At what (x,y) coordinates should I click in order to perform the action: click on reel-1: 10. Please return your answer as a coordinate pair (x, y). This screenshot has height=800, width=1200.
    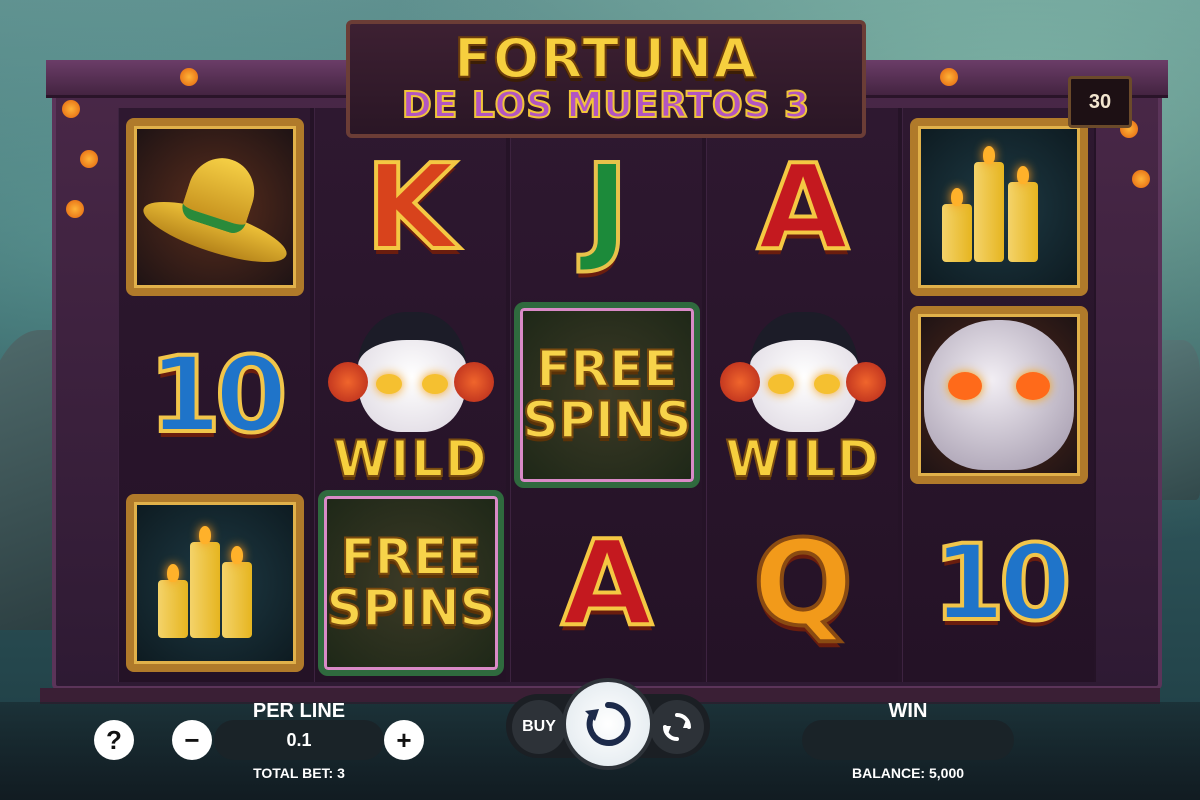
    Looking at the image, I should click on (214, 395).